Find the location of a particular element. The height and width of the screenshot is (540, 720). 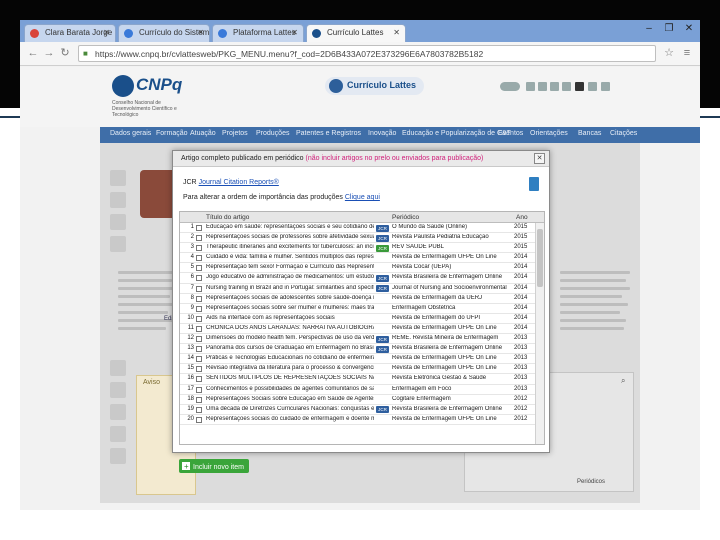

tab-clara-barata: Clara Barata Jorge ✕ is located at coordinates (70, 33).